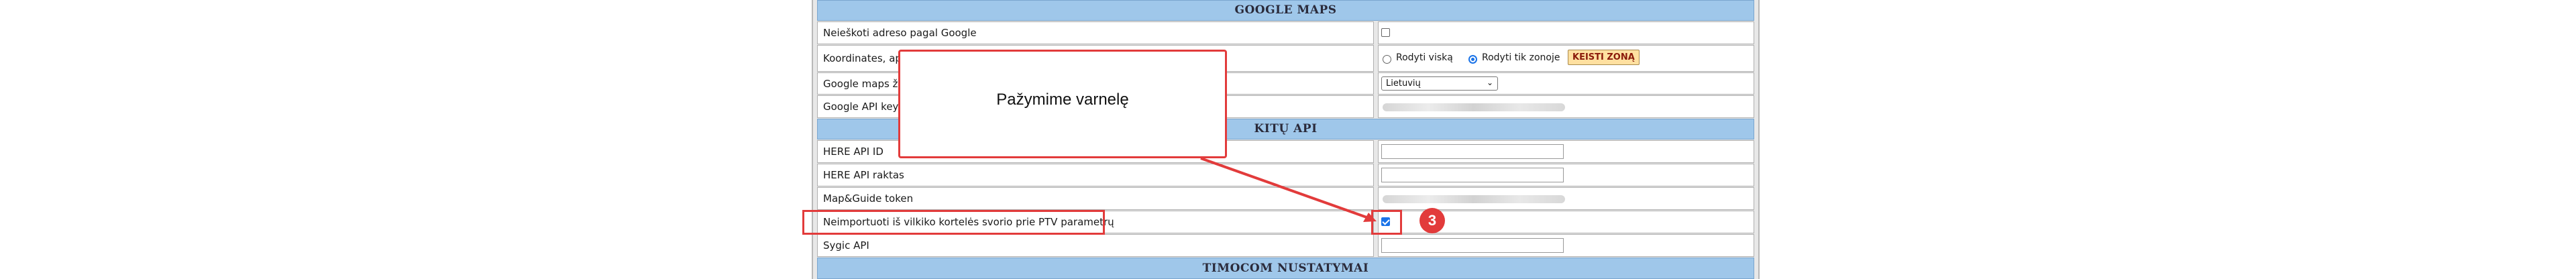 Image resolution: width=2576 pixels, height=279 pixels. What do you see at coordinates (1432, 220) in the screenshot?
I see `step-badge: 3` at bounding box center [1432, 220].